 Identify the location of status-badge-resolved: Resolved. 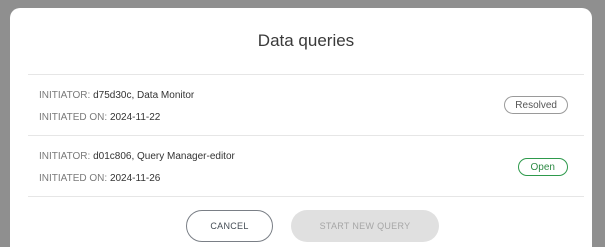
(536, 105).